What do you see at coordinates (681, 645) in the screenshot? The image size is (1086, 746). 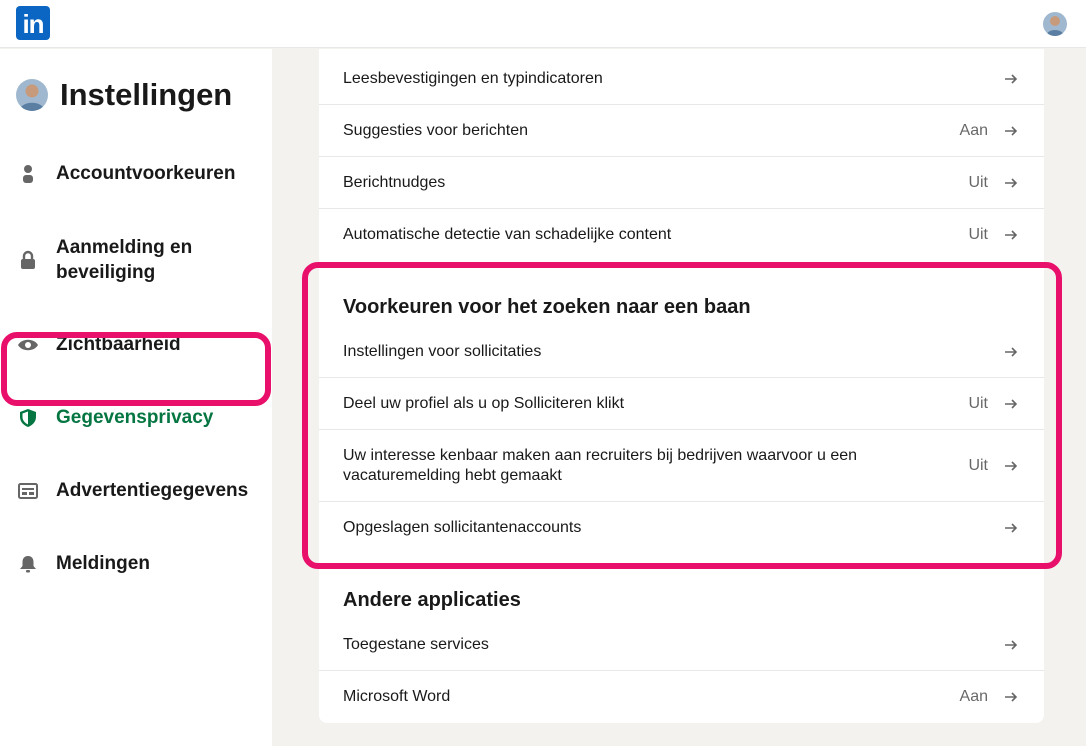 I see `setting-row-toegestane-services: Toegestane services` at bounding box center [681, 645].